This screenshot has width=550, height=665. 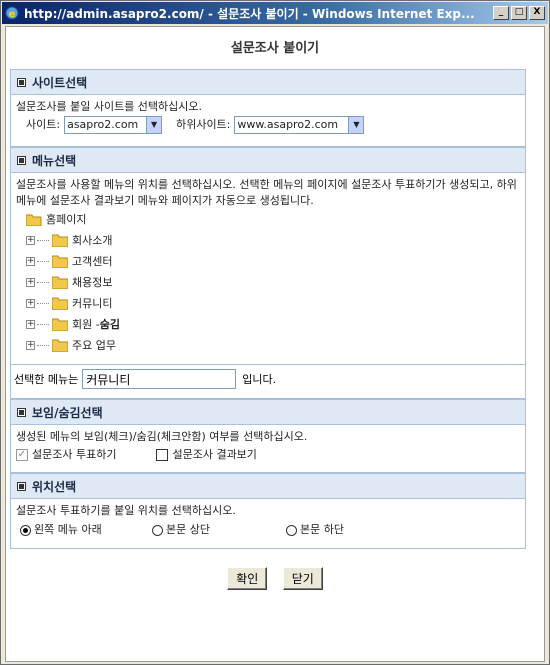 I want to click on tree-item: + 고객센터, so click(x=273, y=261).